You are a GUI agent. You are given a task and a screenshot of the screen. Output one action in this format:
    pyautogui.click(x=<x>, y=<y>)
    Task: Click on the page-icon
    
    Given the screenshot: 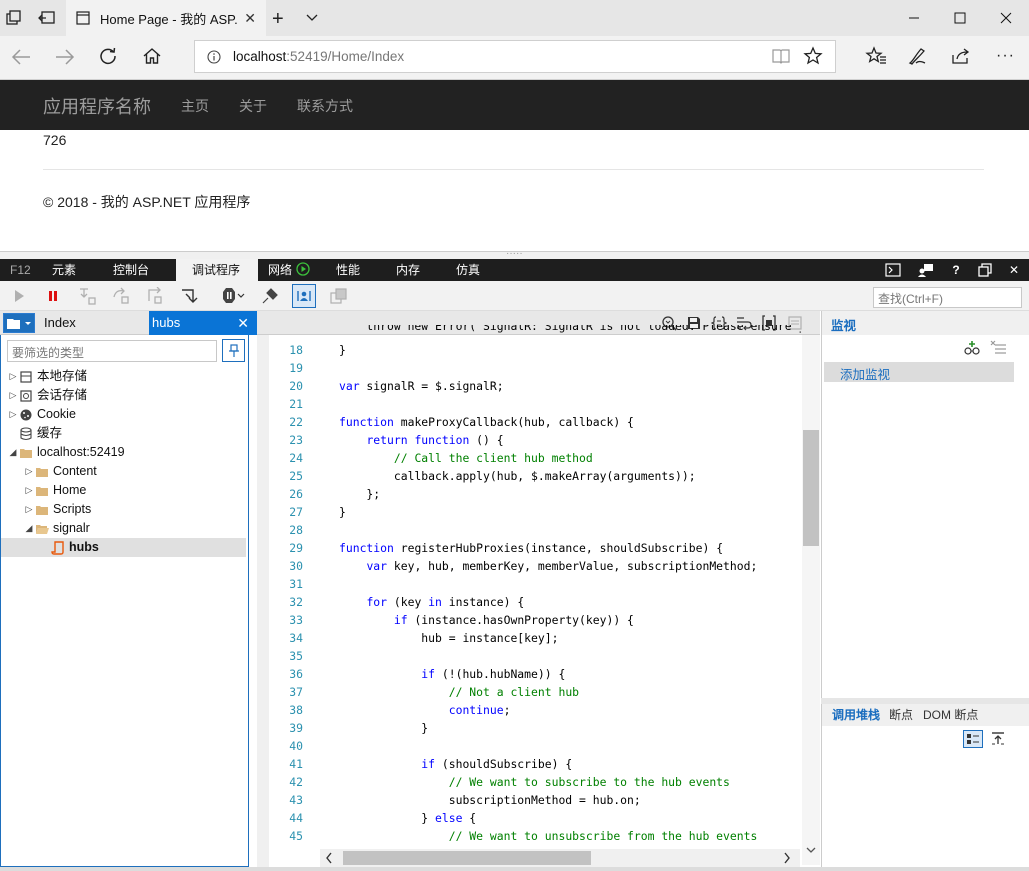 What is the action you would take?
    pyautogui.click(x=83, y=18)
    